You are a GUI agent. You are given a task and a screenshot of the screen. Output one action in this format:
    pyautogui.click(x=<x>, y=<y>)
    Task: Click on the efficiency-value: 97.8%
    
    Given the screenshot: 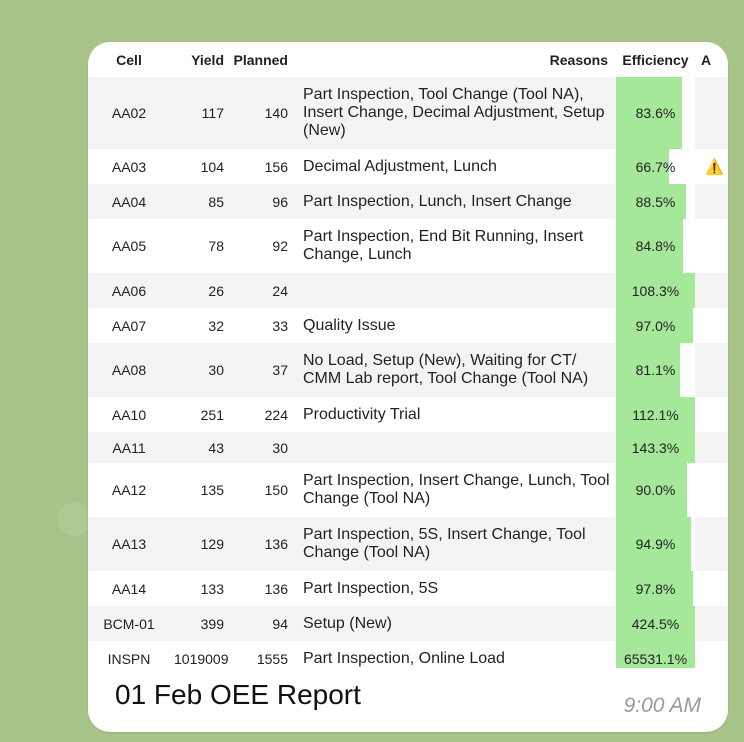 What is the action you would take?
    pyautogui.click(x=655, y=588)
    